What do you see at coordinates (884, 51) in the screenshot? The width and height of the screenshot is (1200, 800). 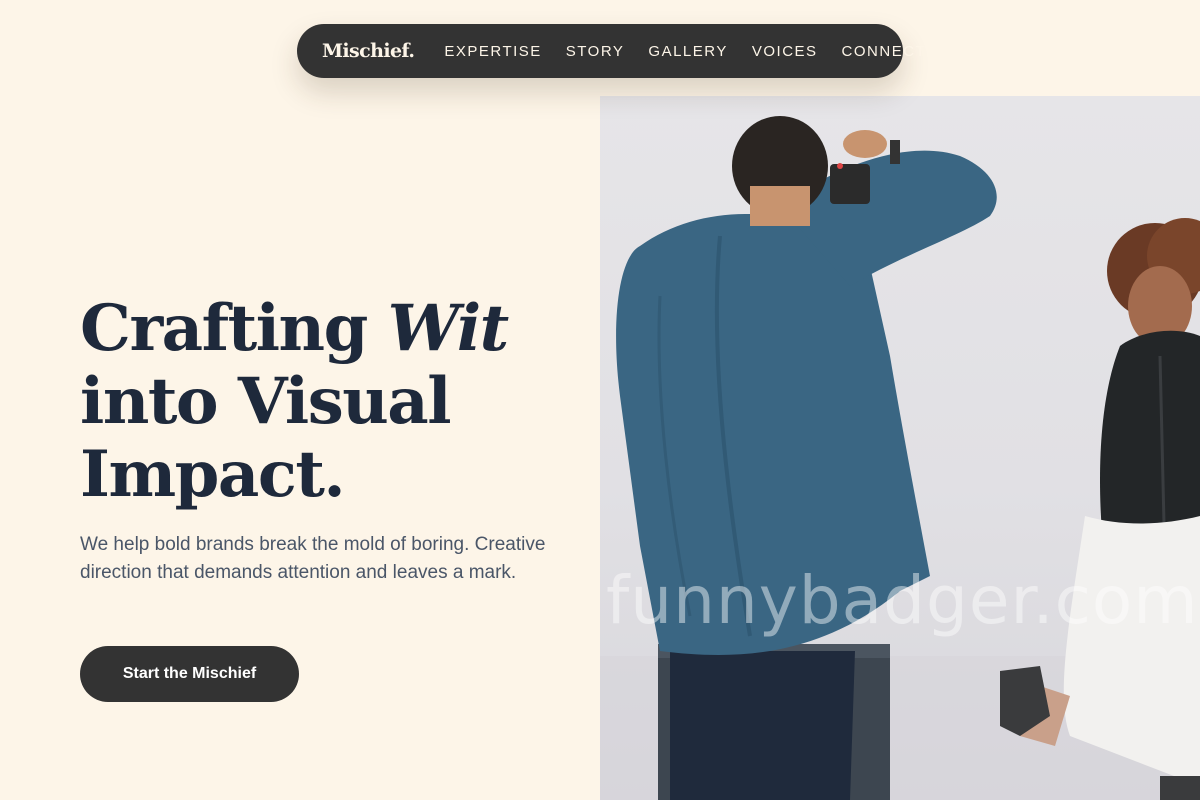 I see `nav-link-connect: CONNECT` at bounding box center [884, 51].